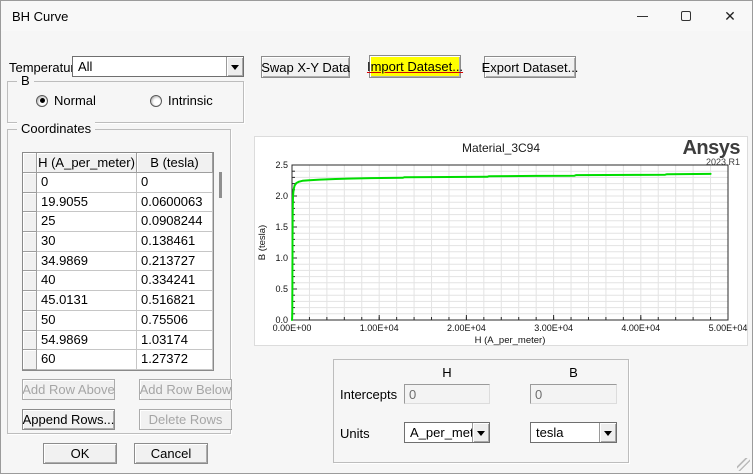 The width and height of the screenshot is (753, 474). What do you see at coordinates (573, 372) in the screenshot?
I see `column-label-b: B` at bounding box center [573, 372].